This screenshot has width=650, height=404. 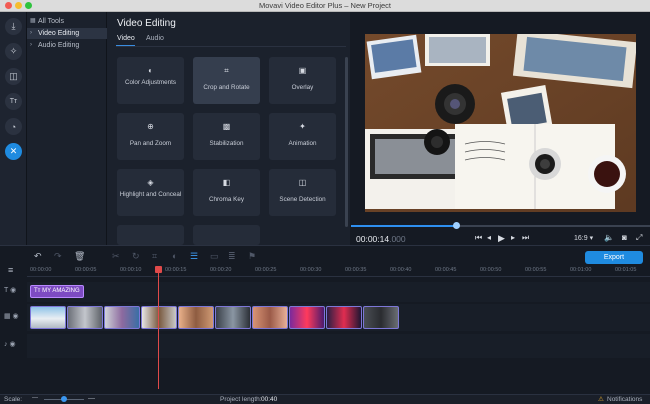 What do you see at coordinates (346, 142) in the screenshot?
I see `panel-scrollbar` at bounding box center [346, 142].